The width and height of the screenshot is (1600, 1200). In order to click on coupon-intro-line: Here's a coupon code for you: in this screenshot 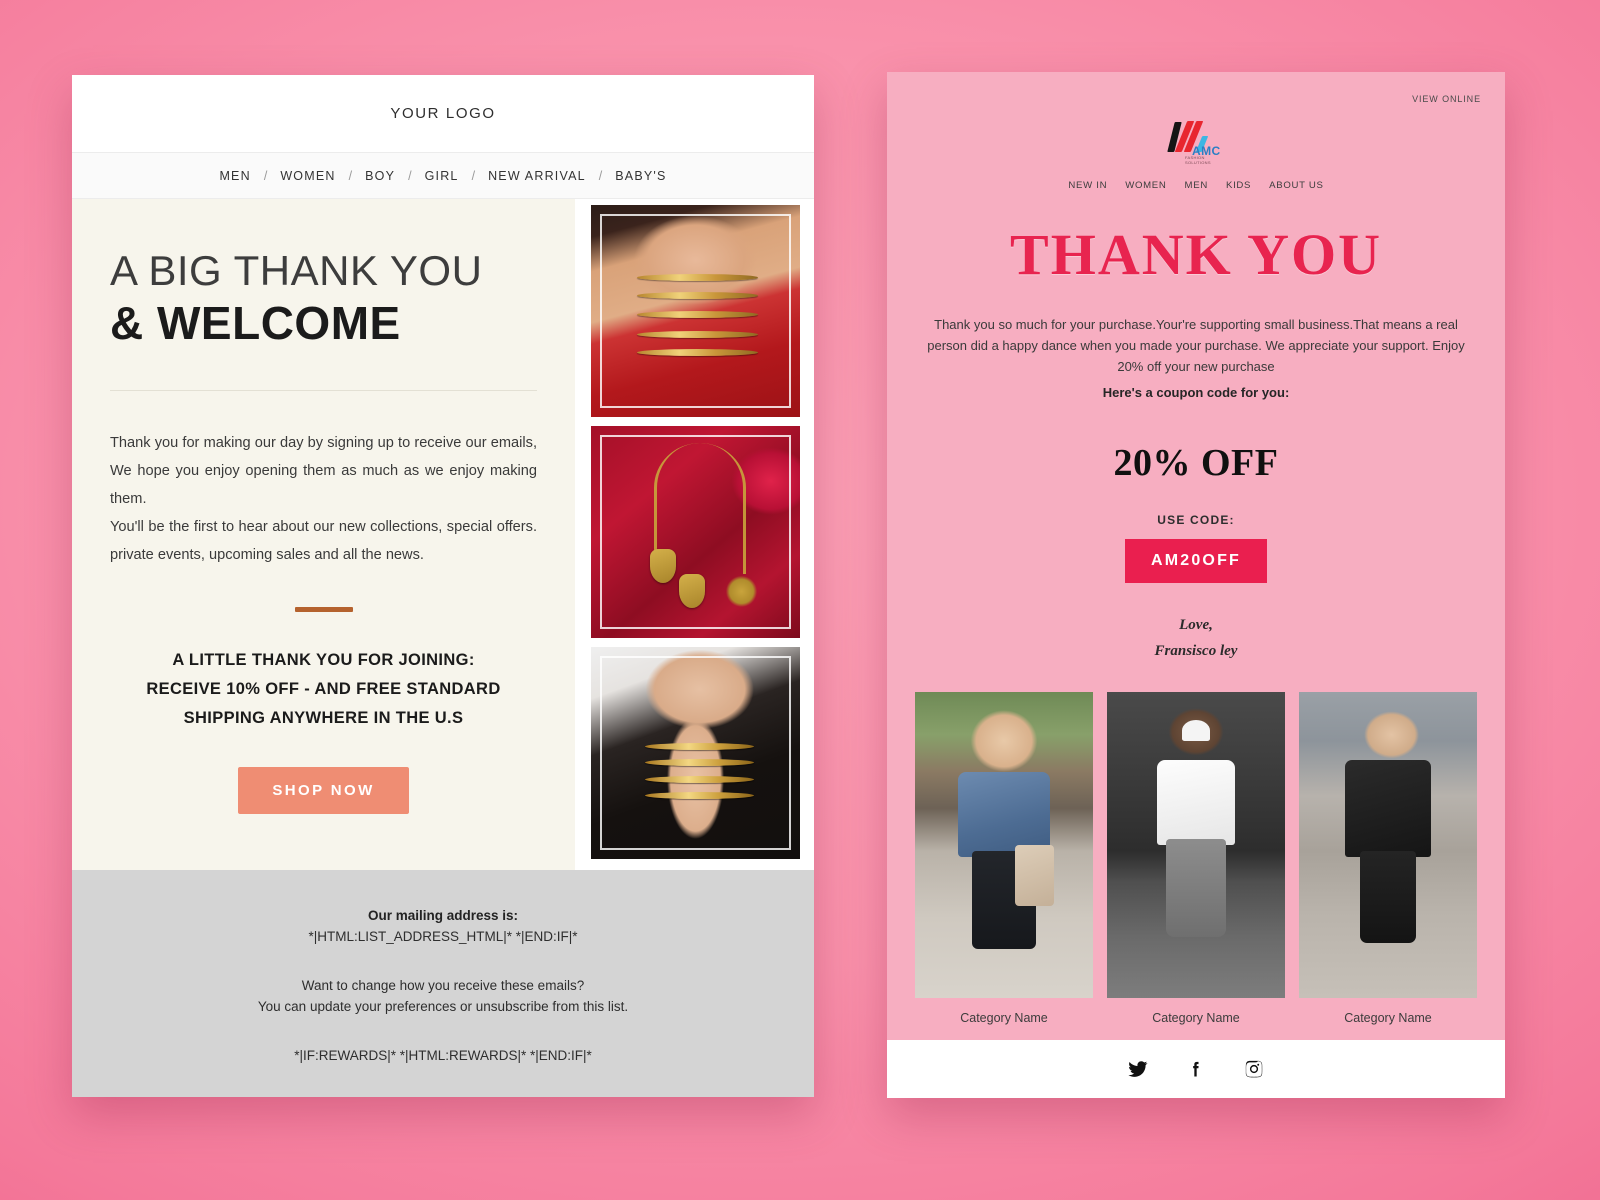, I will do `click(1196, 393)`.